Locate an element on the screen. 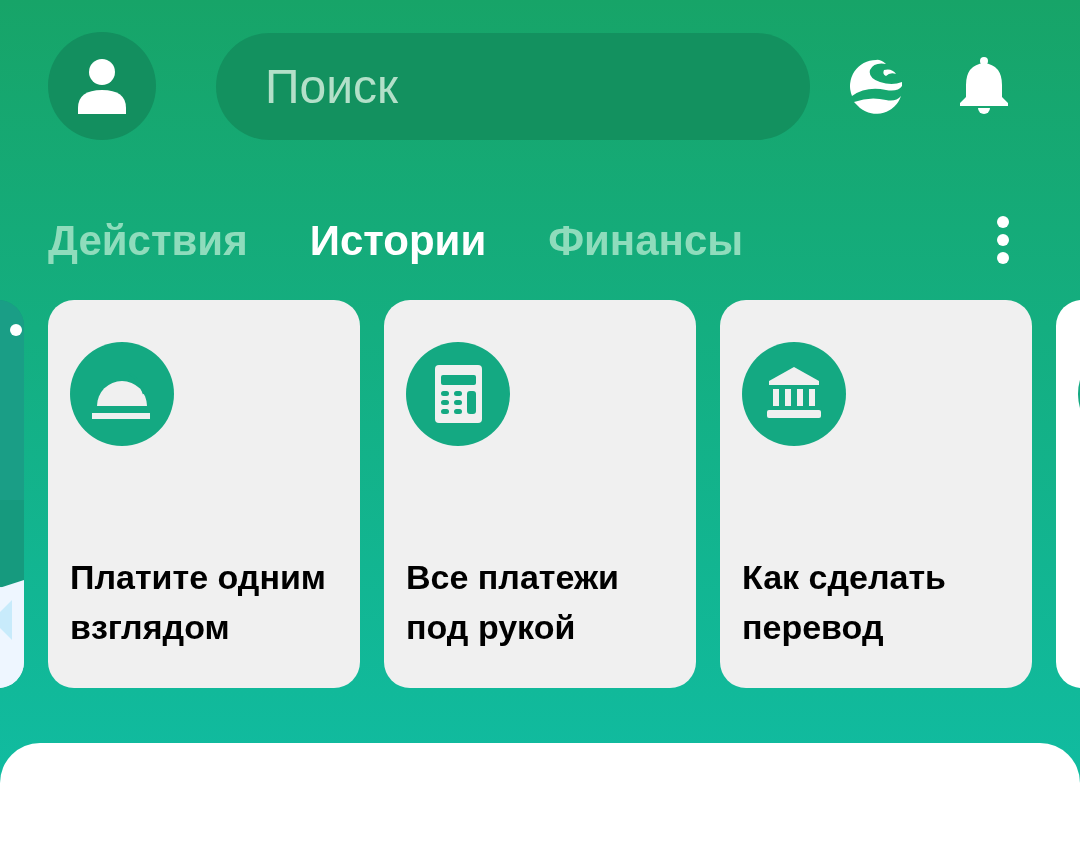 The image size is (1080, 859). person-icon is located at coordinates (102, 86).